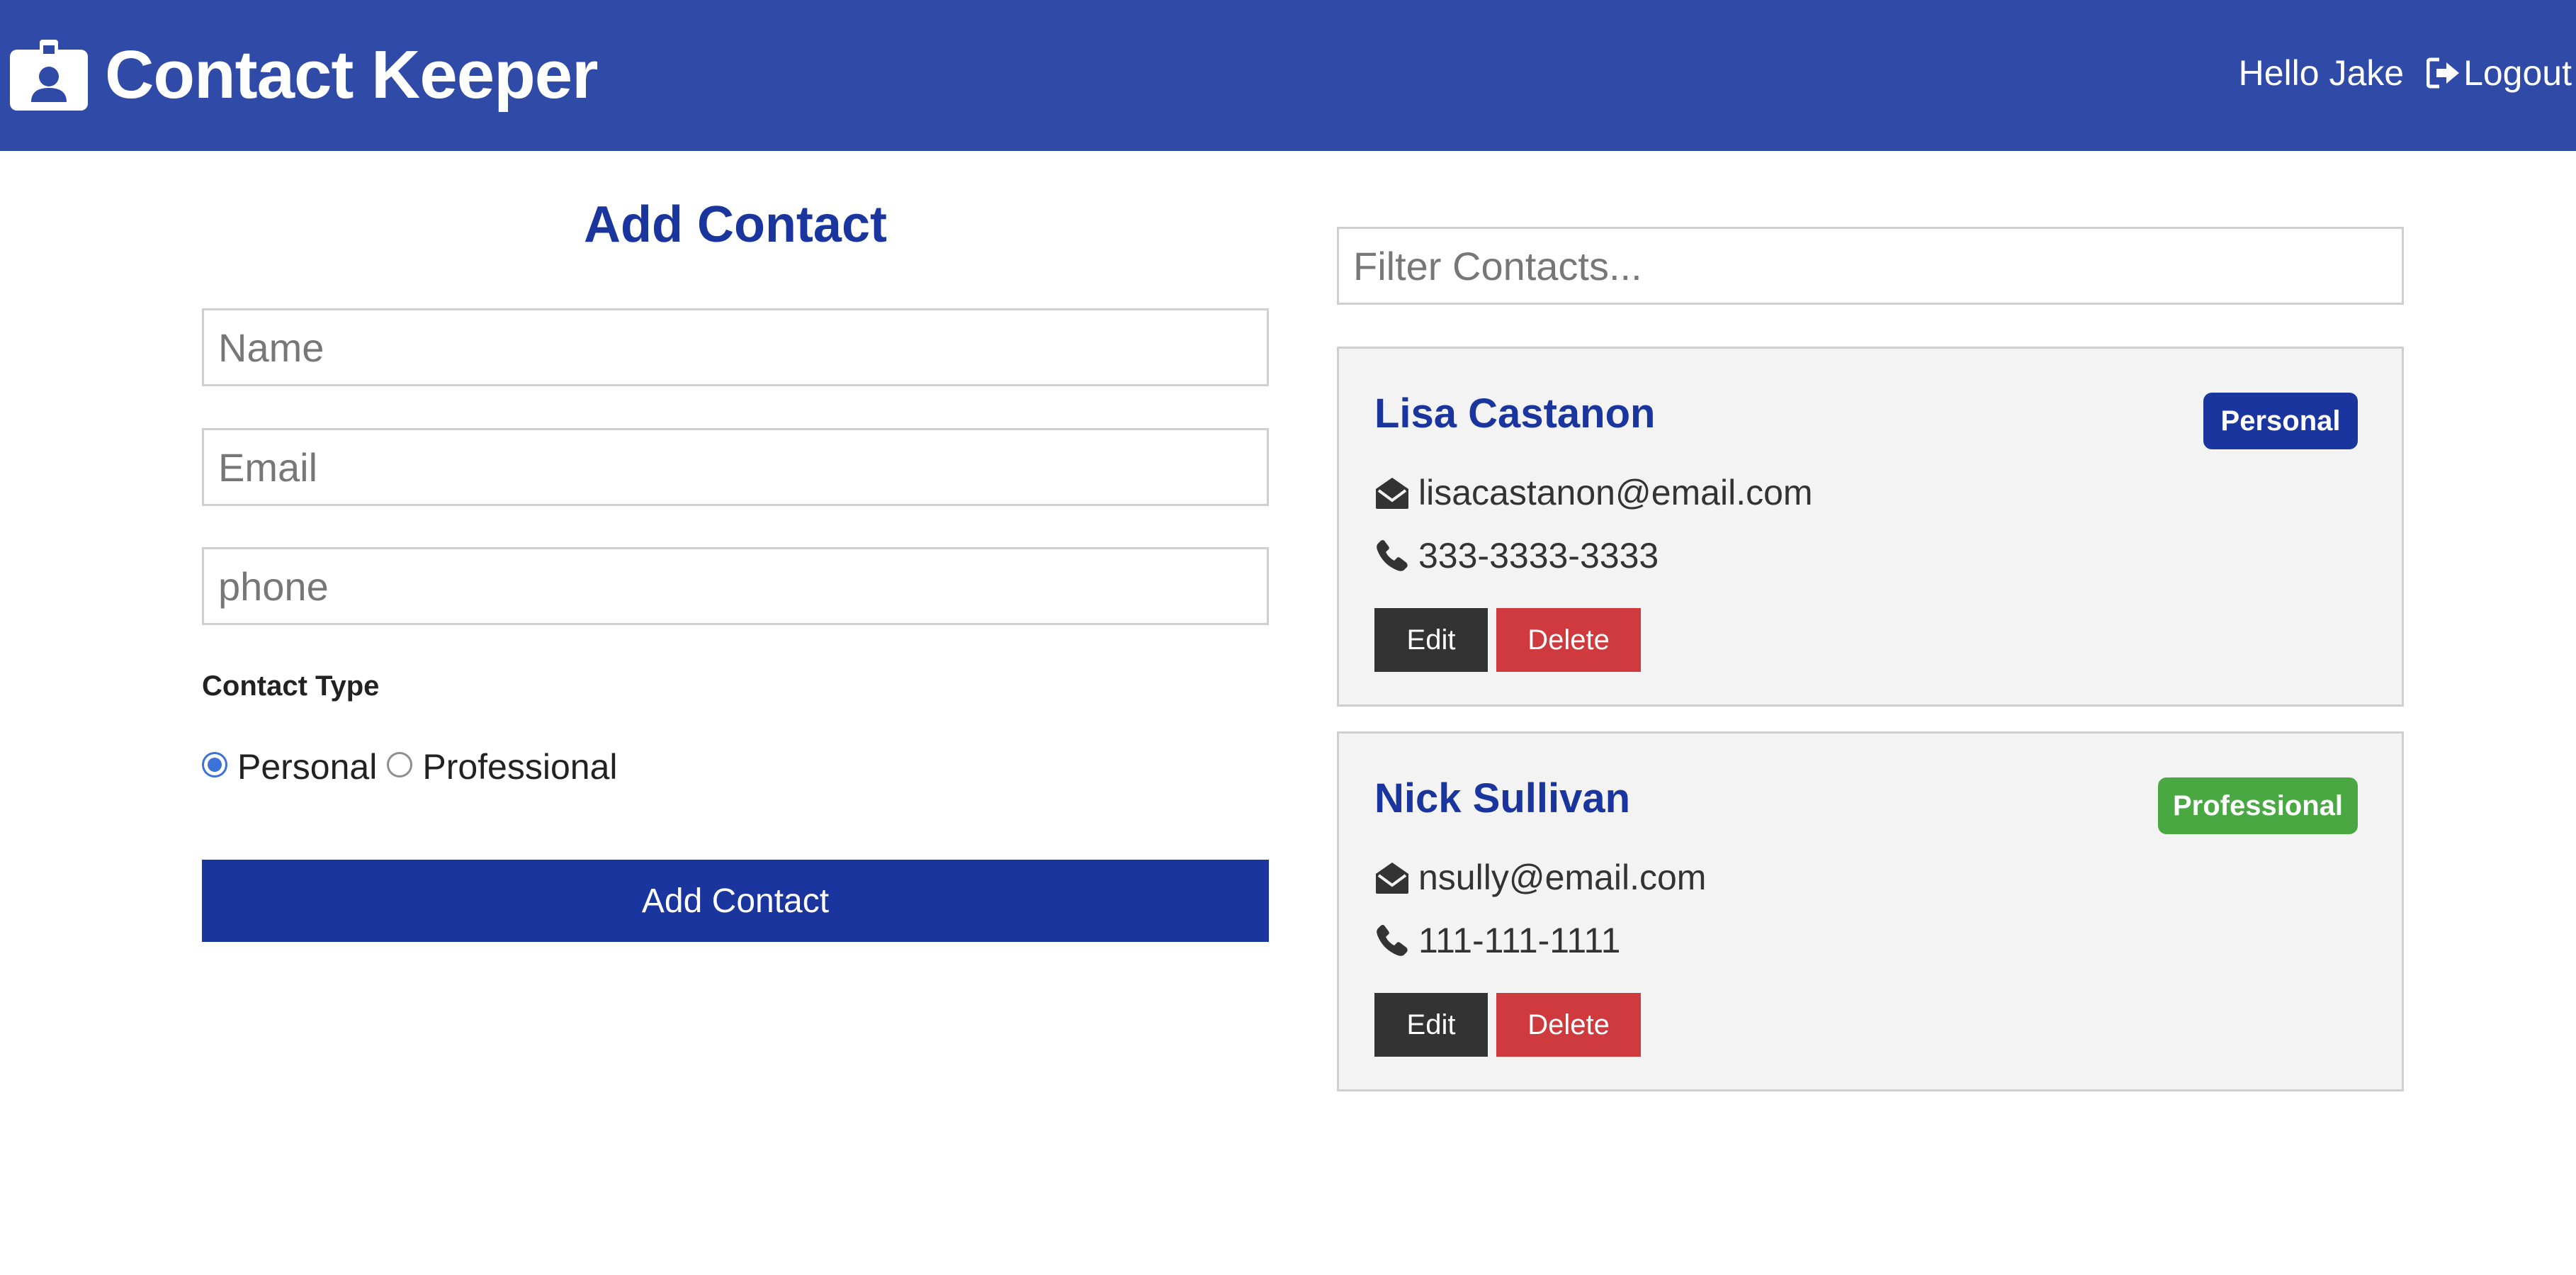  What do you see at coordinates (1615, 492) in the screenshot?
I see `contact-email: lisacastanon@email.com` at bounding box center [1615, 492].